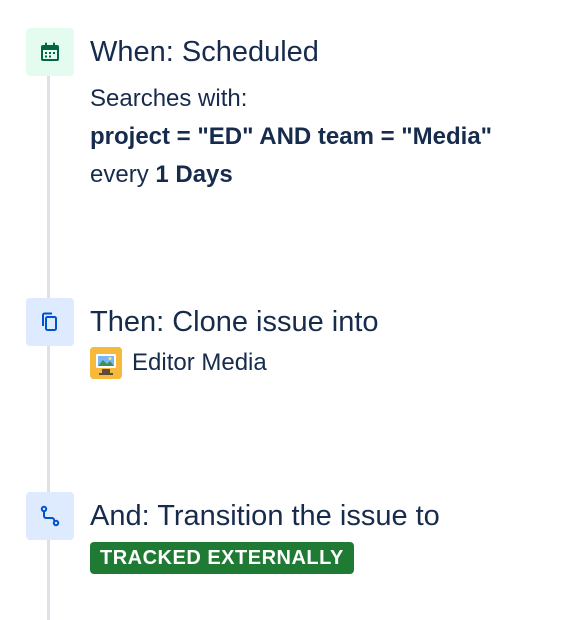  Describe the element at coordinates (169, 98) in the screenshot. I see `searches-label: Searches with:` at that location.